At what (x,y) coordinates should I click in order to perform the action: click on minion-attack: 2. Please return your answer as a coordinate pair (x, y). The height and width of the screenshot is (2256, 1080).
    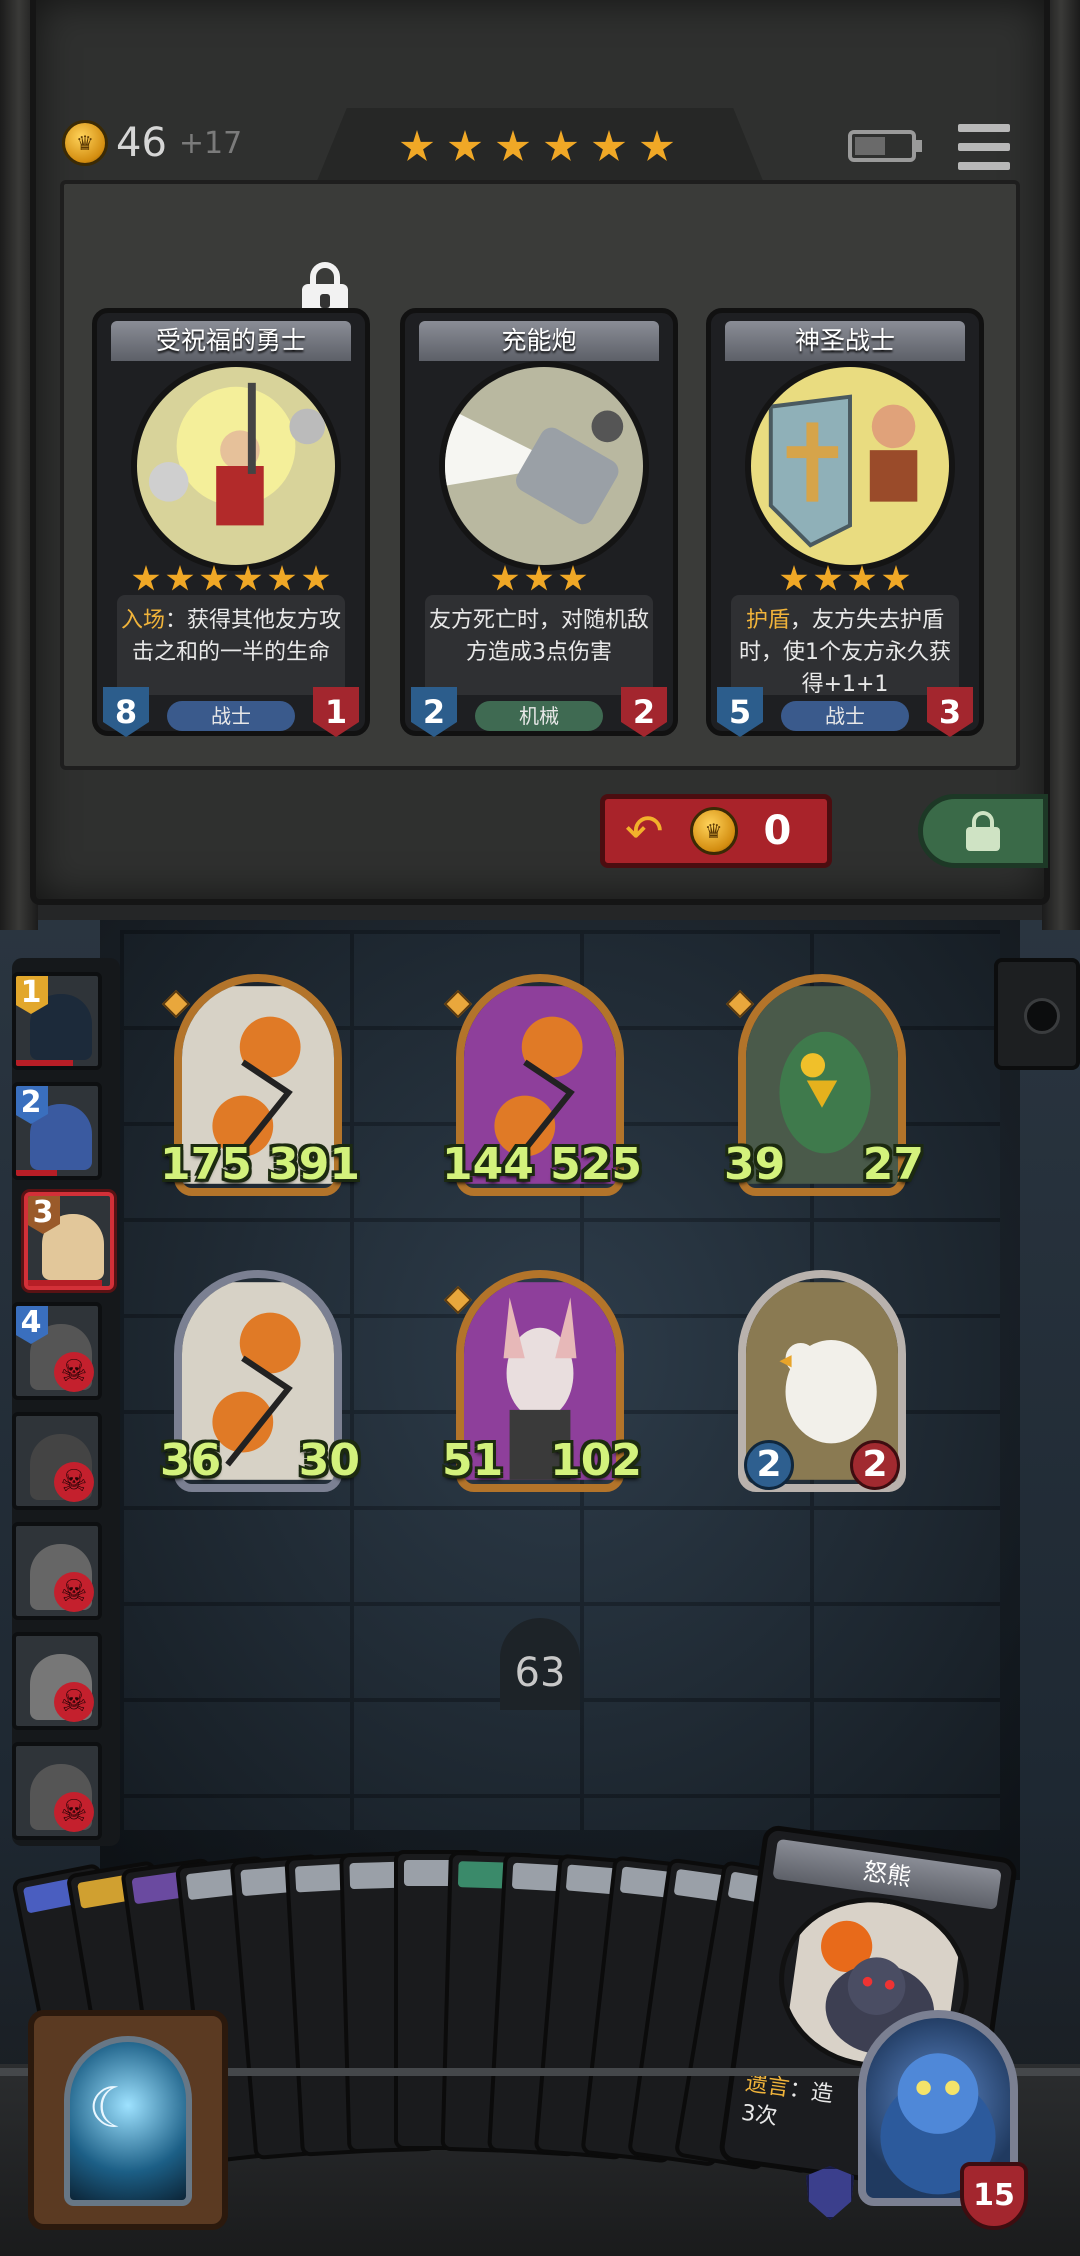
    Looking at the image, I should click on (769, 1465).